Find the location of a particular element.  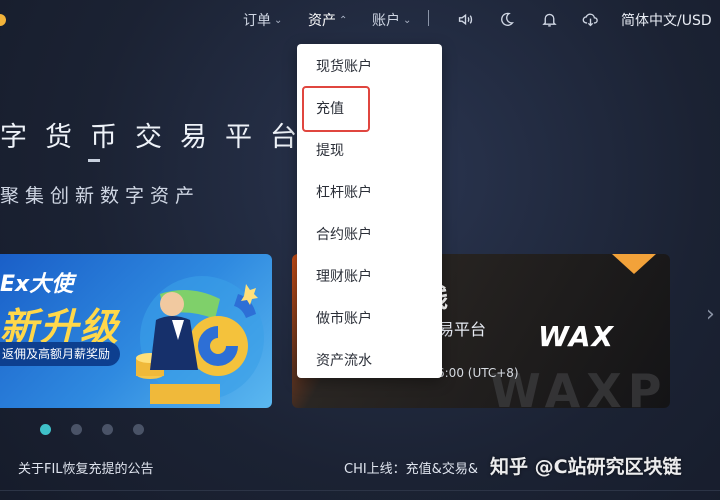

headline-underline is located at coordinates (94, 160).